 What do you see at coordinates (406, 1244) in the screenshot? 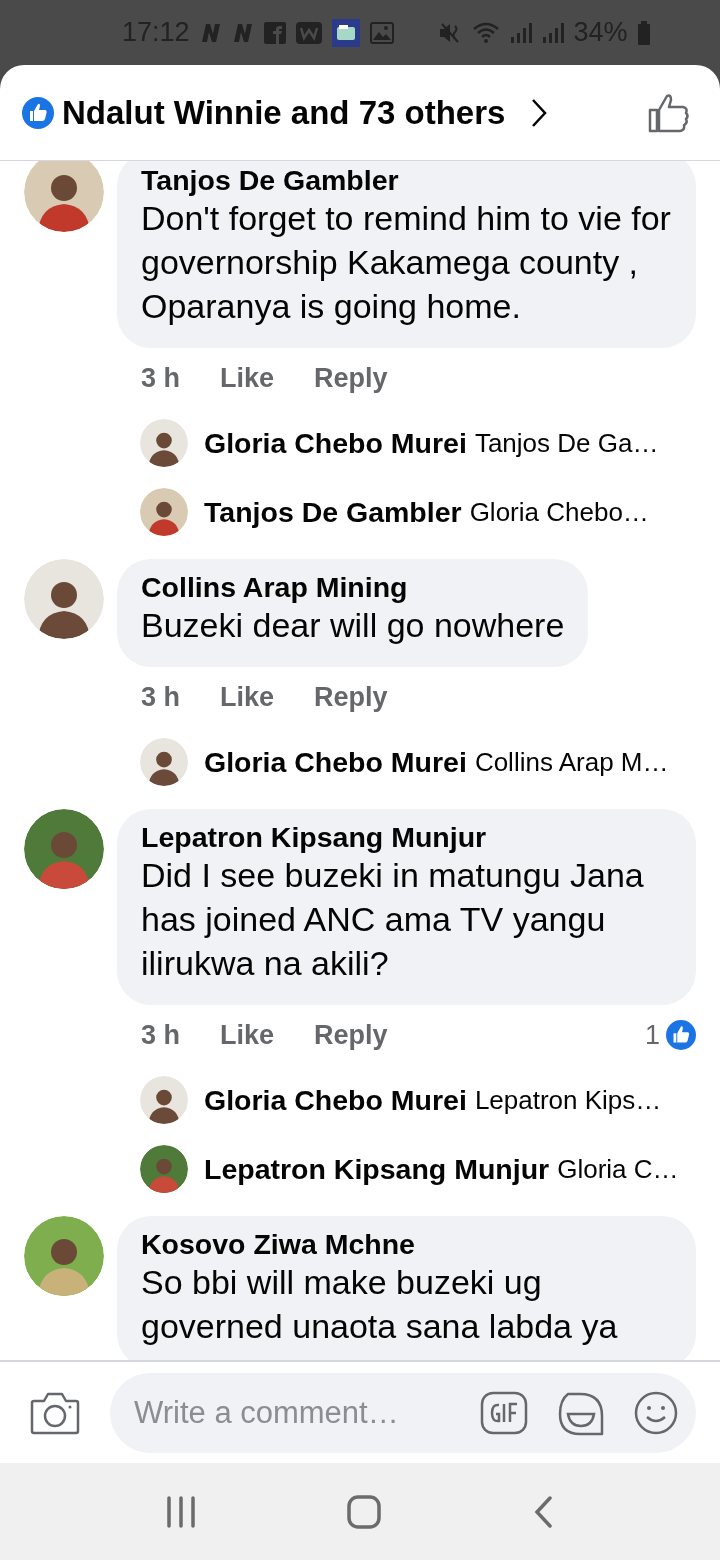
I see `comment-author: Kosovo Ziwa Mchne` at bounding box center [406, 1244].